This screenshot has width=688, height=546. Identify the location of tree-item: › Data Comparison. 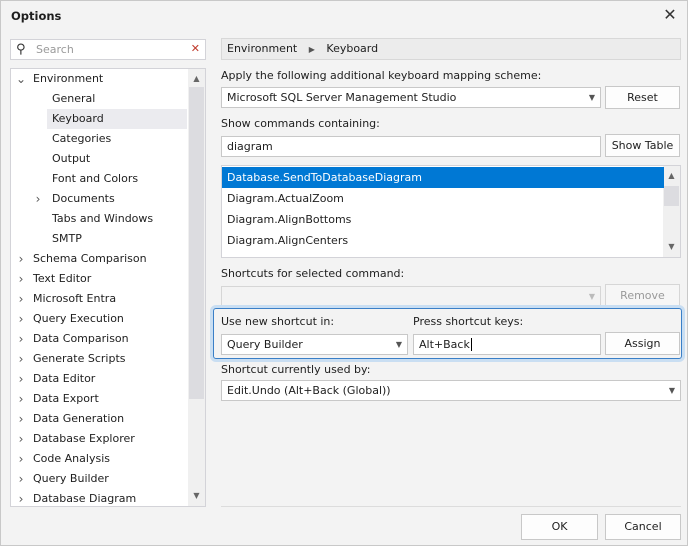
(99, 339).